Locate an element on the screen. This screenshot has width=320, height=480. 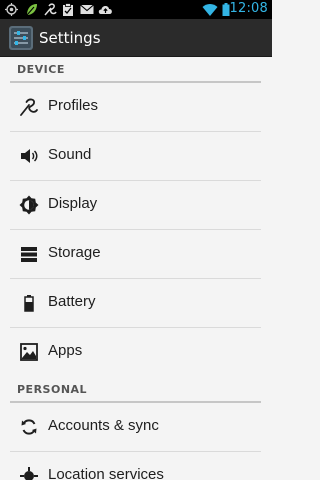
section-header-device: DEVICE is located at coordinates (136, 70).